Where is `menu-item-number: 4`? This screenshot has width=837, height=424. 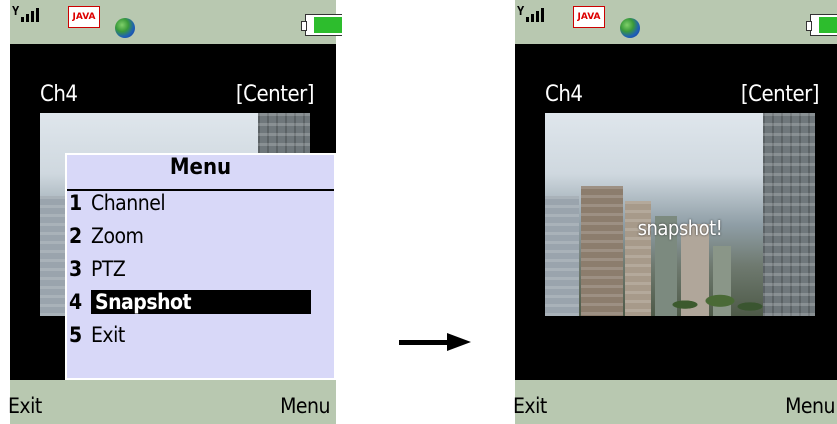 menu-item-number: 4 is located at coordinates (75, 302).